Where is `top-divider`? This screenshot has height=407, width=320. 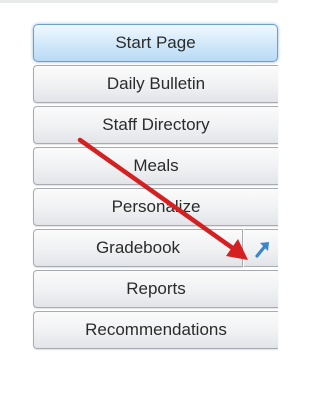 top-divider is located at coordinates (139, 1).